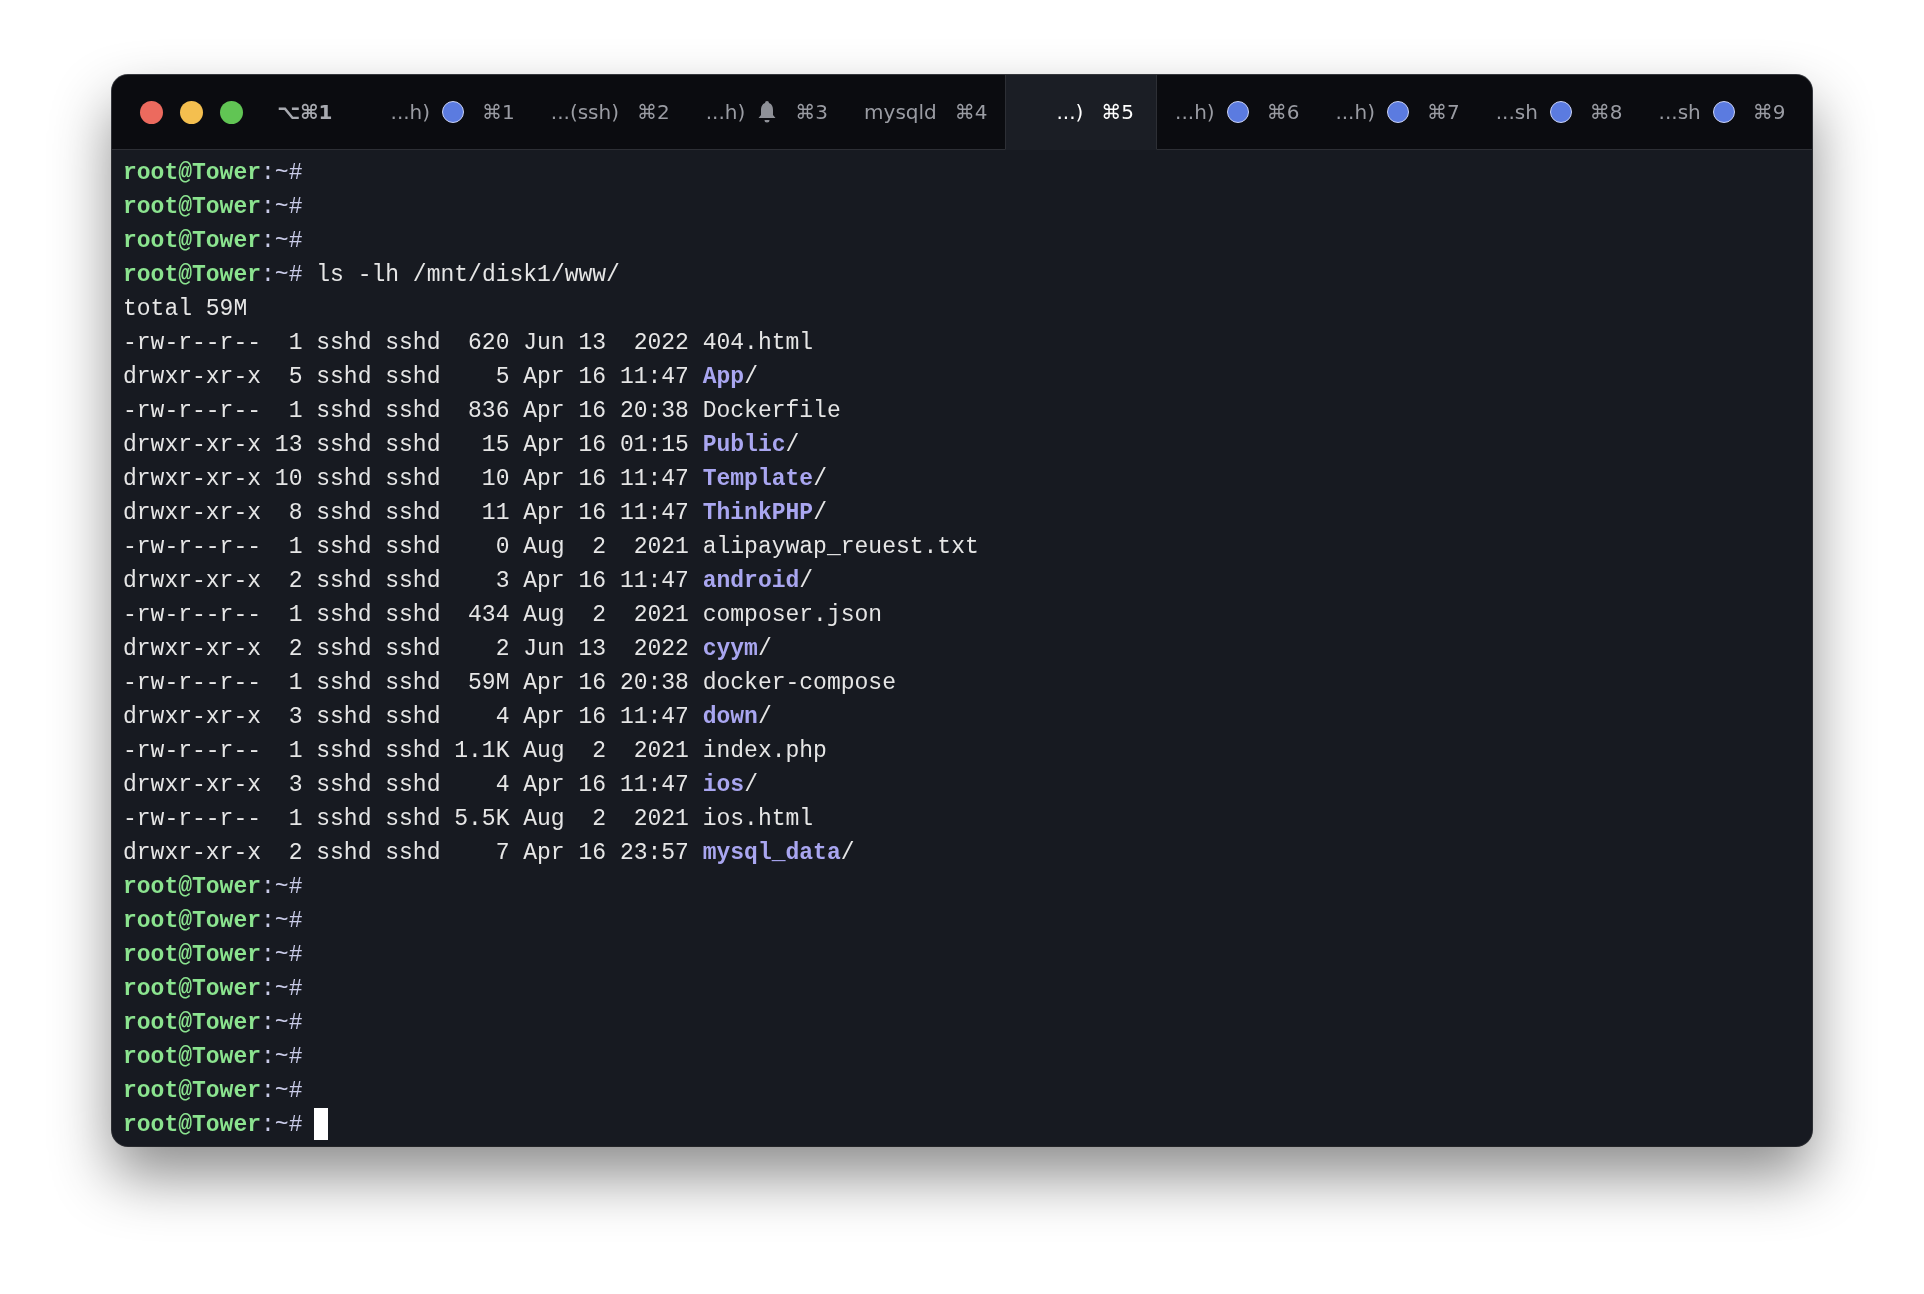 The height and width of the screenshot is (1294, 1924). I want to click on terminal-line: total 59M, so click(185, 309).